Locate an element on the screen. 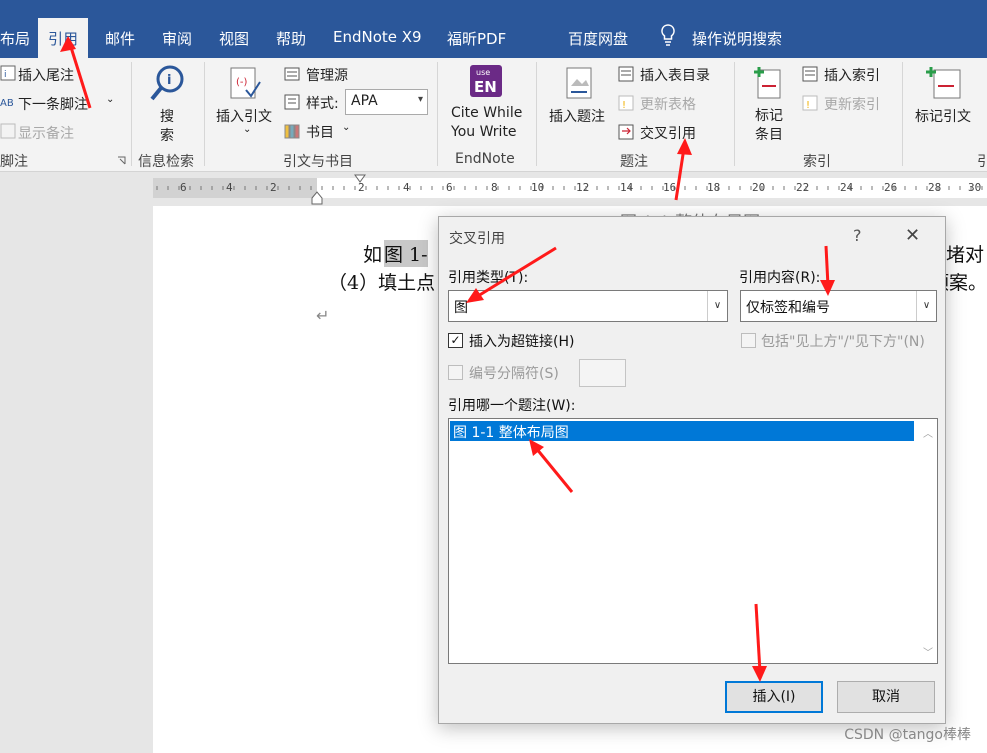  show-notes-button: 显示备注 is located at coordinates (46, 133).